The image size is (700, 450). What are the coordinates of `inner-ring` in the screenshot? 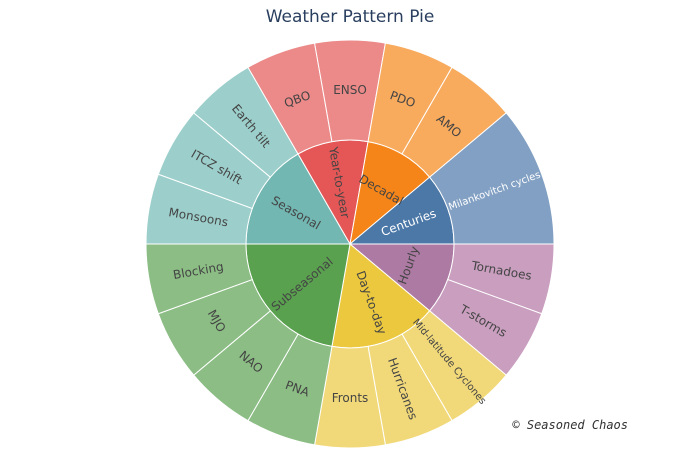 It's located at (350, 244).